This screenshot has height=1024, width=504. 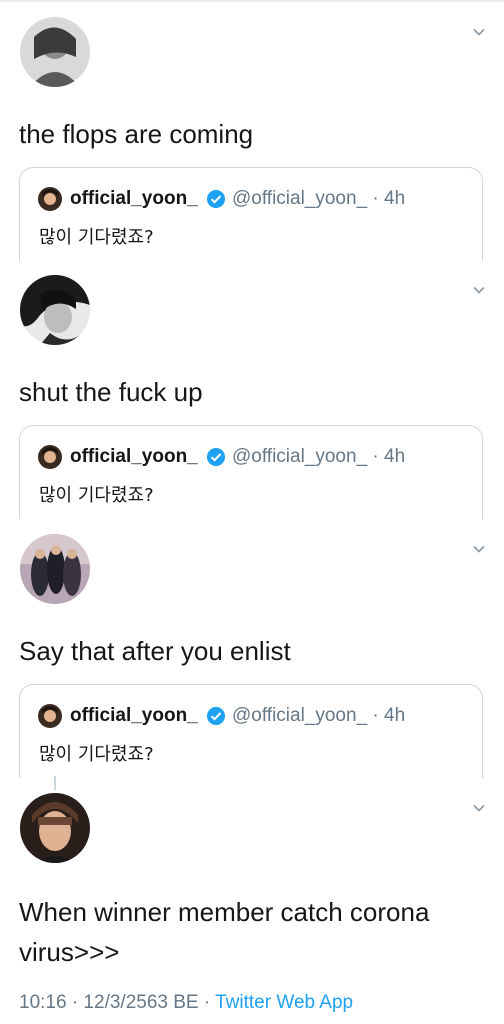 I want to click on tweet-text: the flops are coming, so click(x=136, y=134).